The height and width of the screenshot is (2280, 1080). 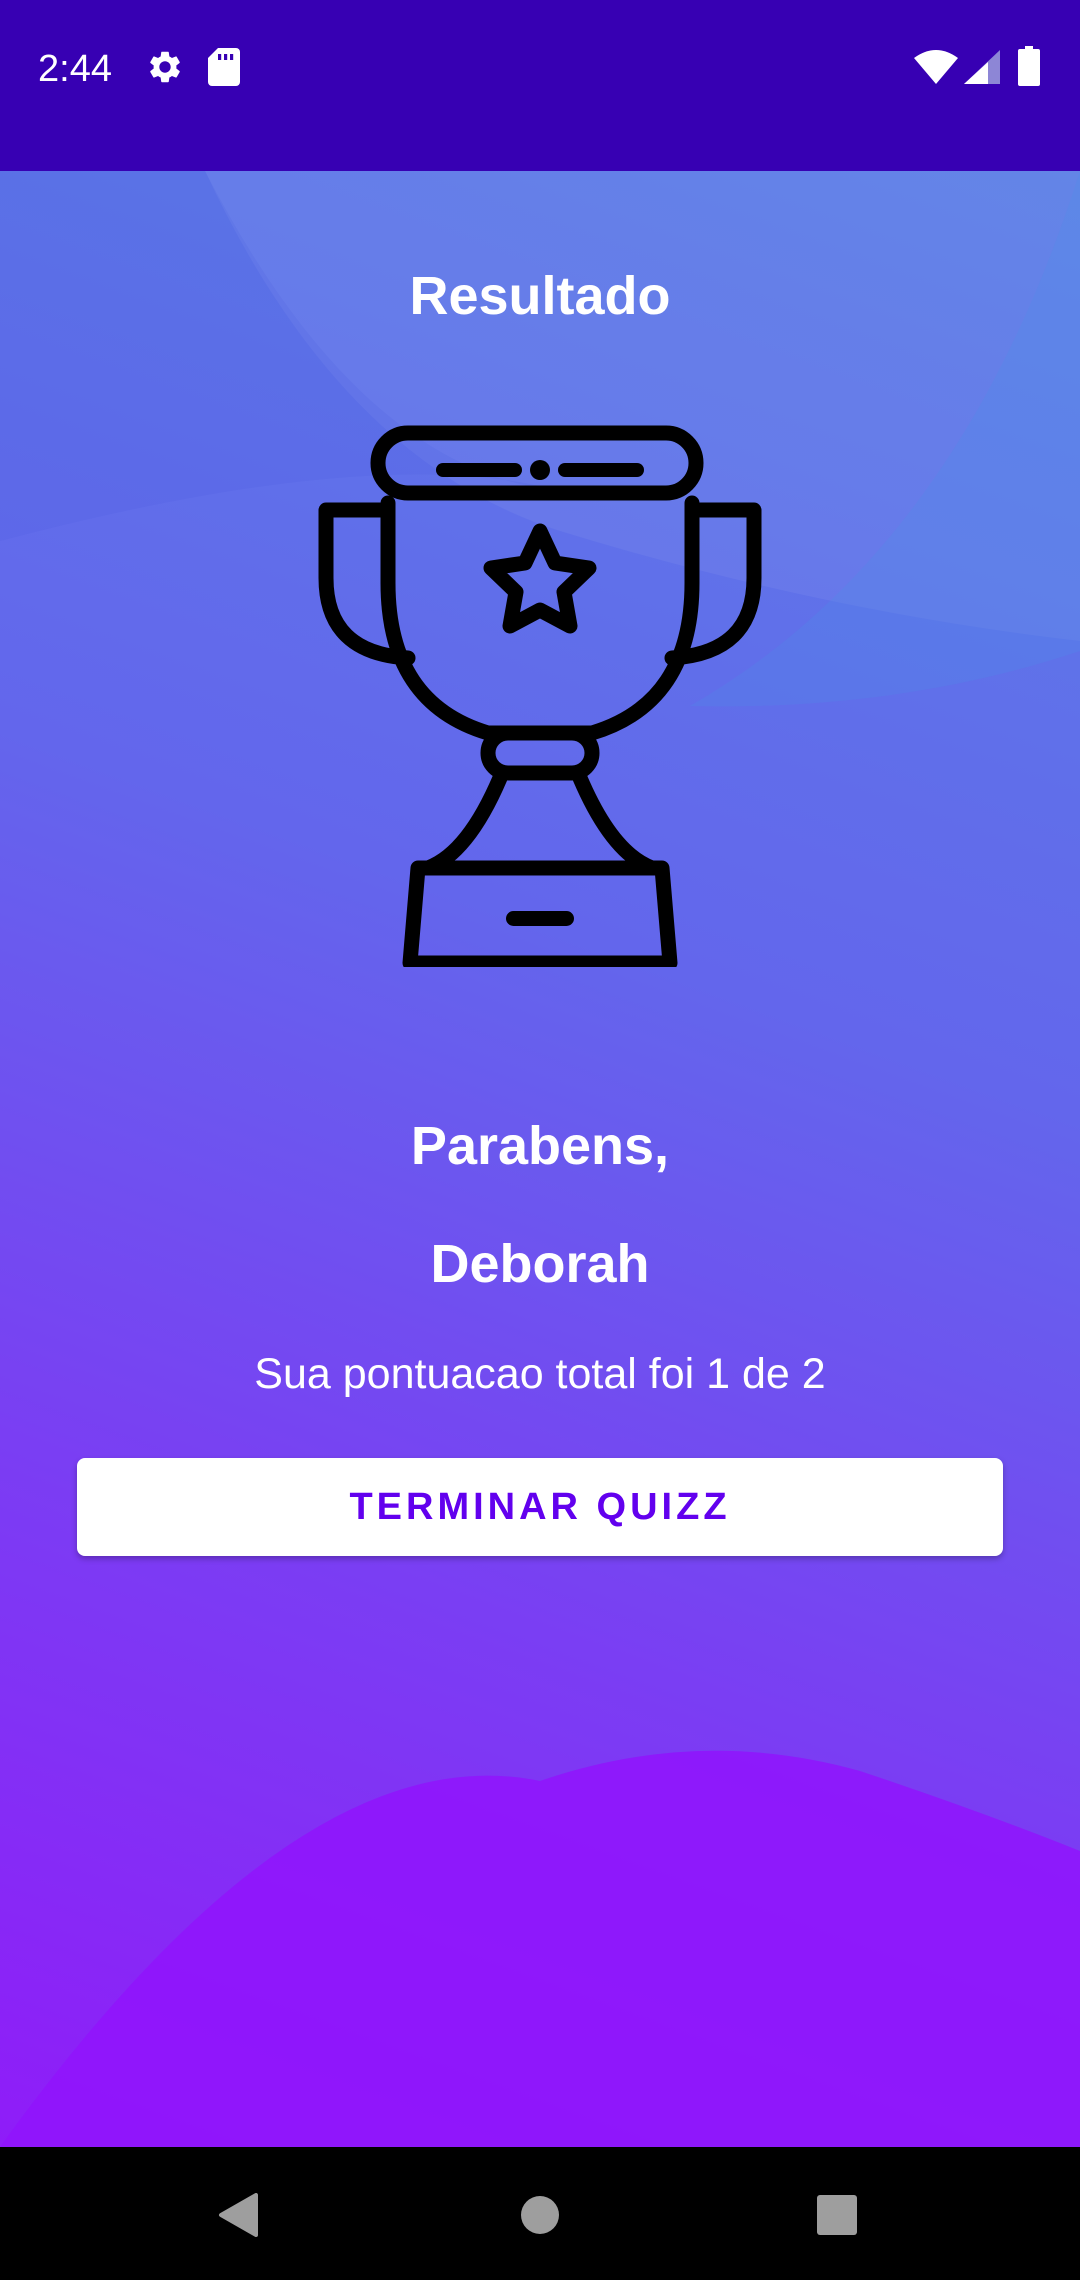 I want to click on user-name: Deborah, so click(x=540, y=1264).